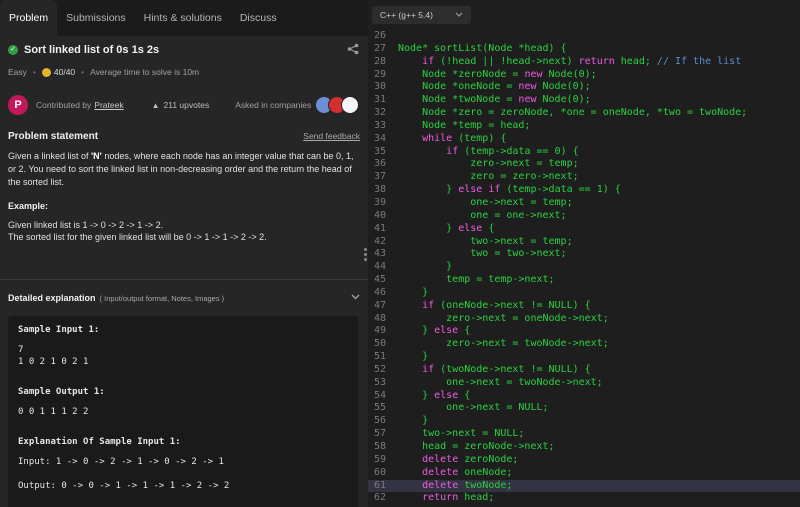 This screenshot has width=800, height=507. I want to click on code-line: 56 }, so click(584, 421).